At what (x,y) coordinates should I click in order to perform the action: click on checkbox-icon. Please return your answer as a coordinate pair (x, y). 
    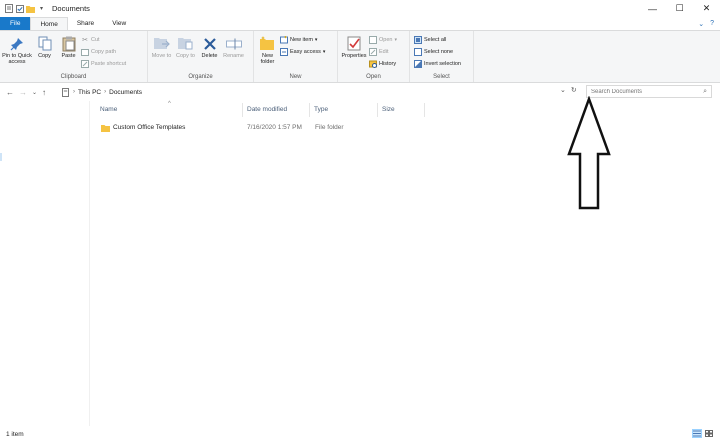
    Looking at the image, I should click on (19, 8).